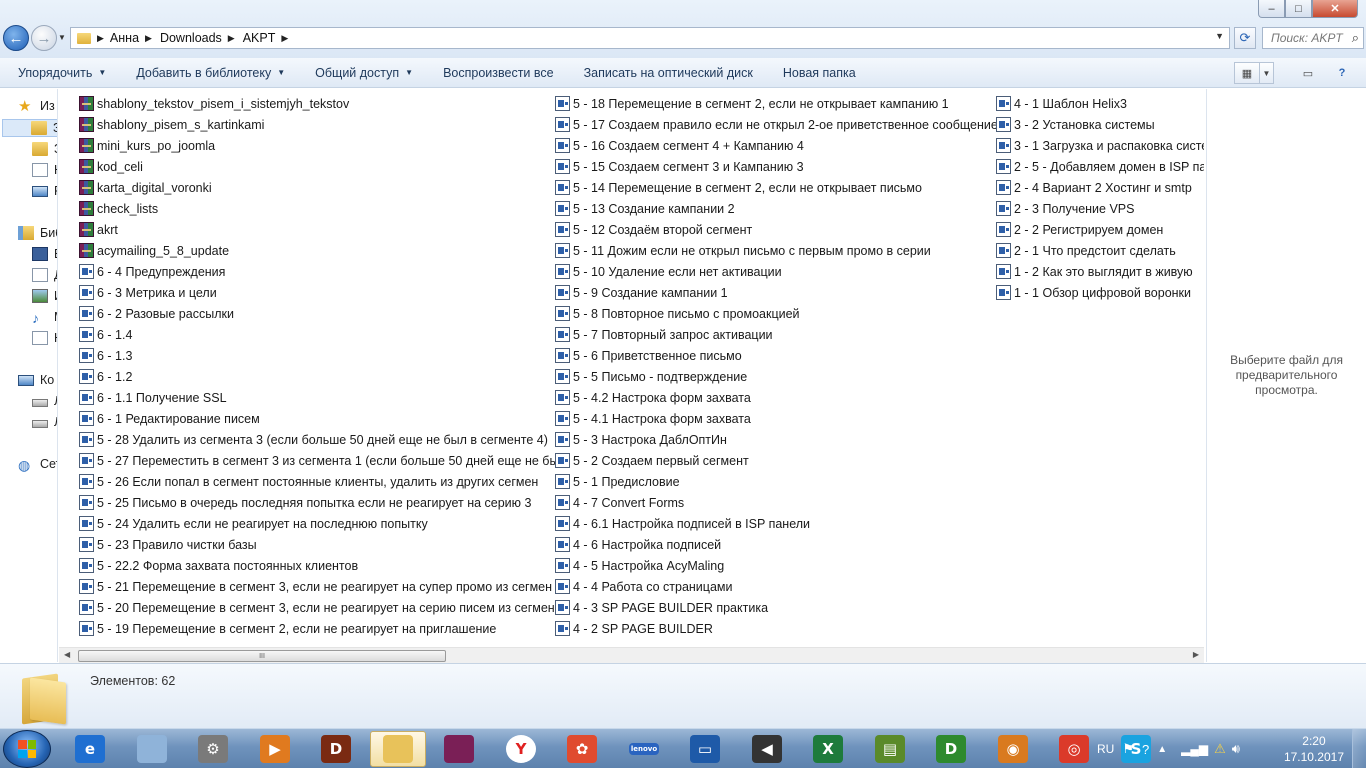  I want to click on search-input: Поиск: AKPT ⌕, so click(1313, 38).